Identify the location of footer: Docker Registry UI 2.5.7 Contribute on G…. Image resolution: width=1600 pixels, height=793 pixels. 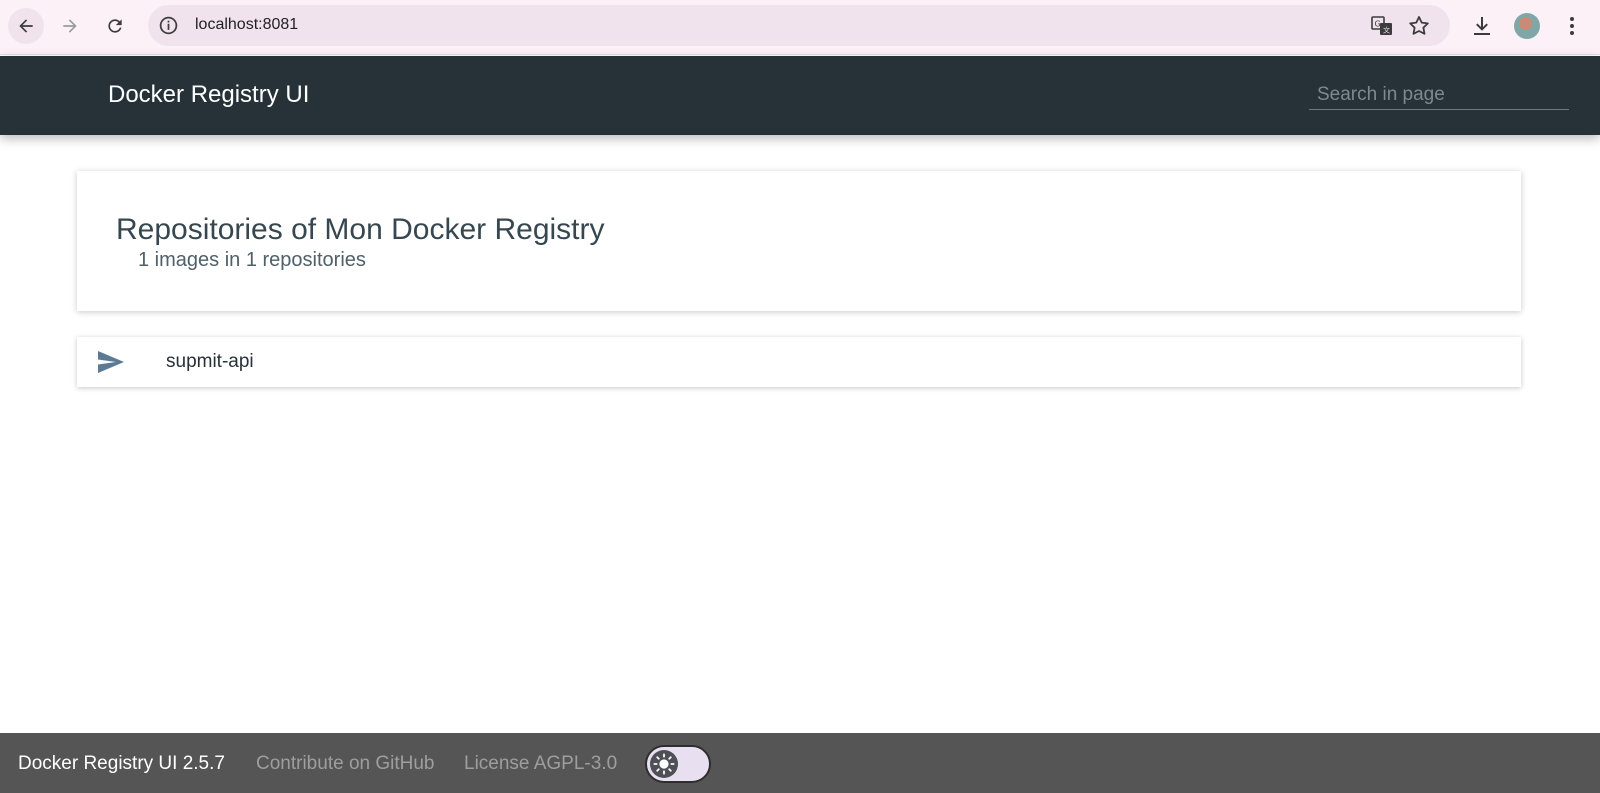
(800, 763).